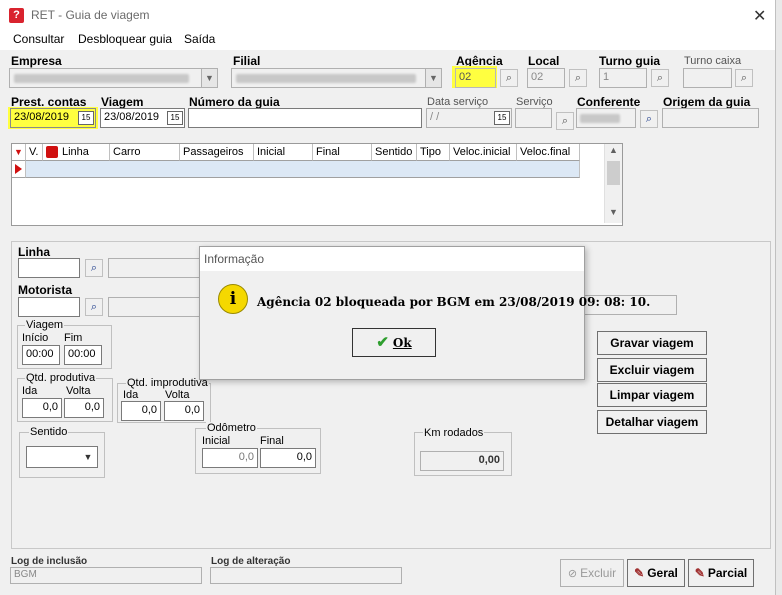 Image resolution: width=782 pixels, height=595 pixels. I want to click on motorista-description, so click(154, 307).